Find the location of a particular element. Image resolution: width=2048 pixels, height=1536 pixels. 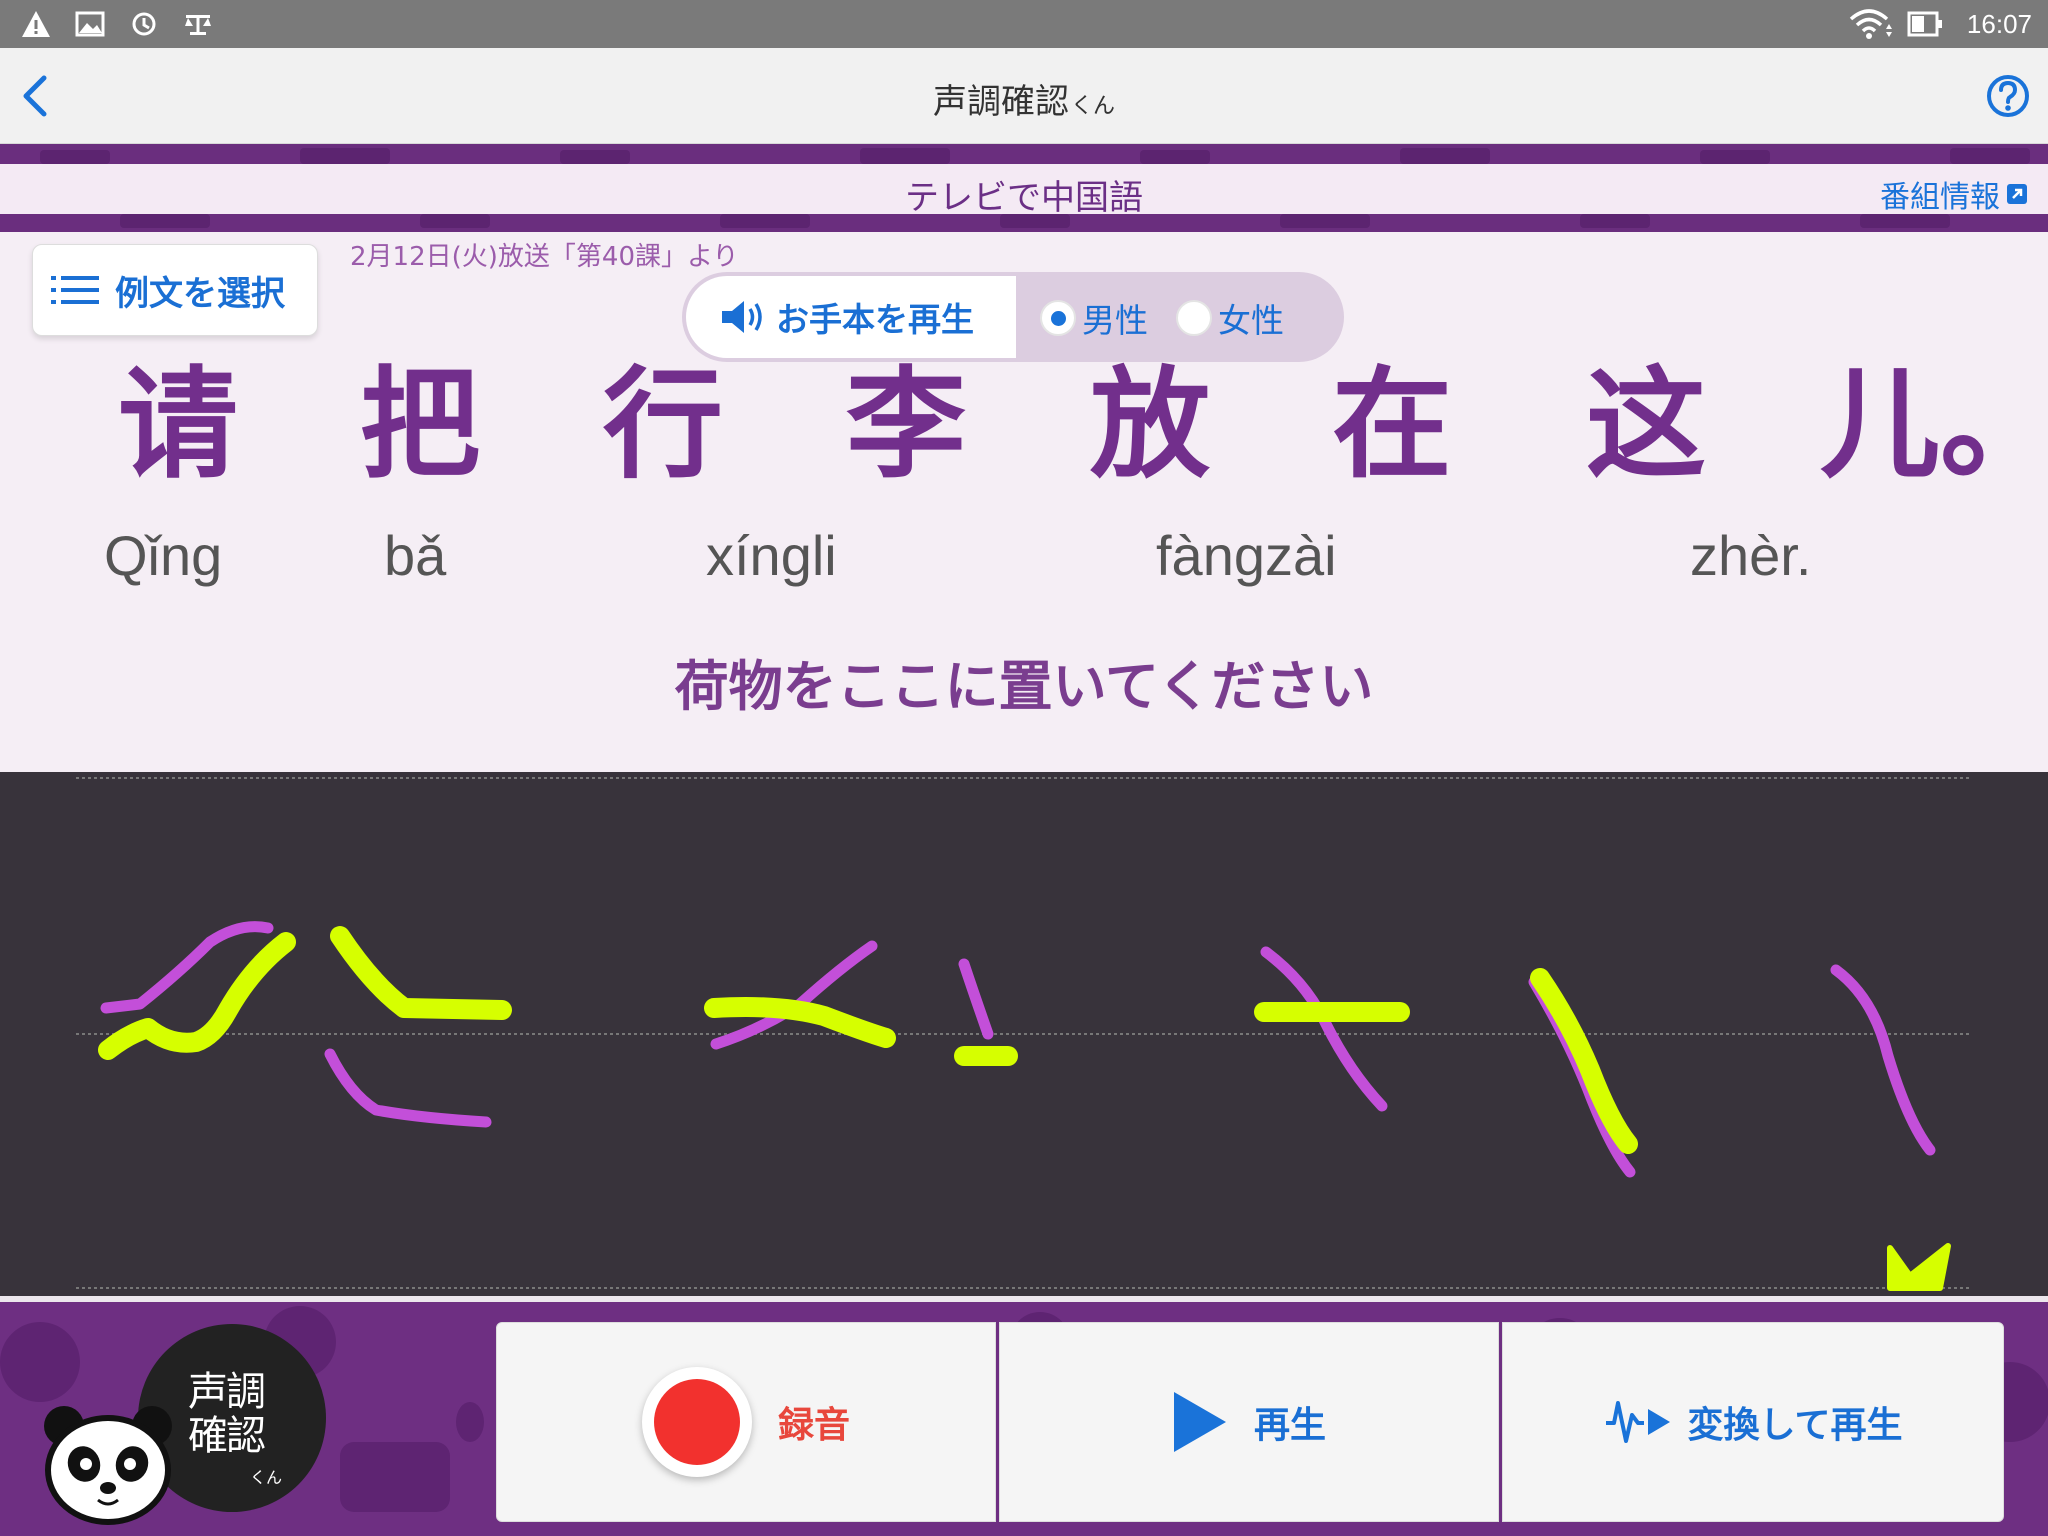

hanzi-char: 在 is located at coordinates (1392, 425).